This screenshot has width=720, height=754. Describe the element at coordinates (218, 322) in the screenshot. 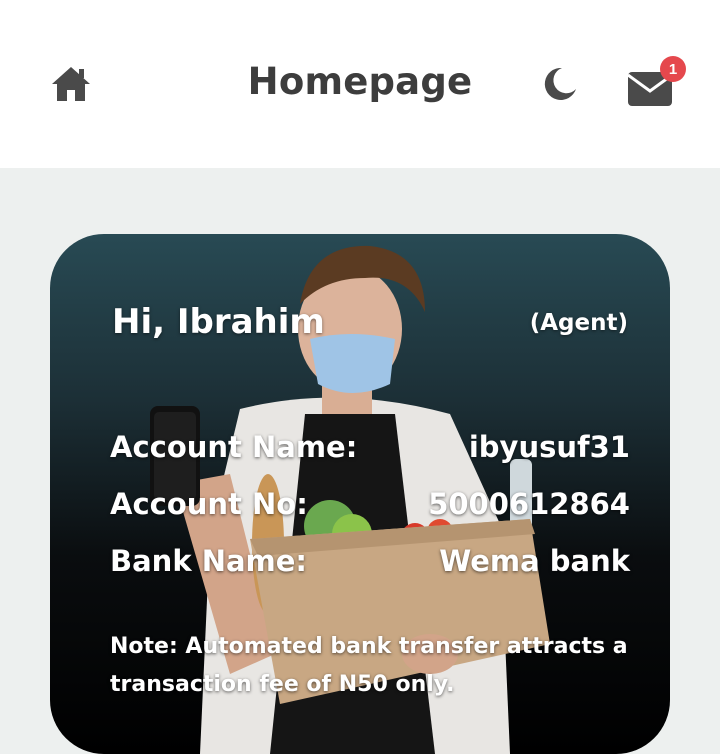

I see `greeting-text: Hi, Ibrahim` at that location.